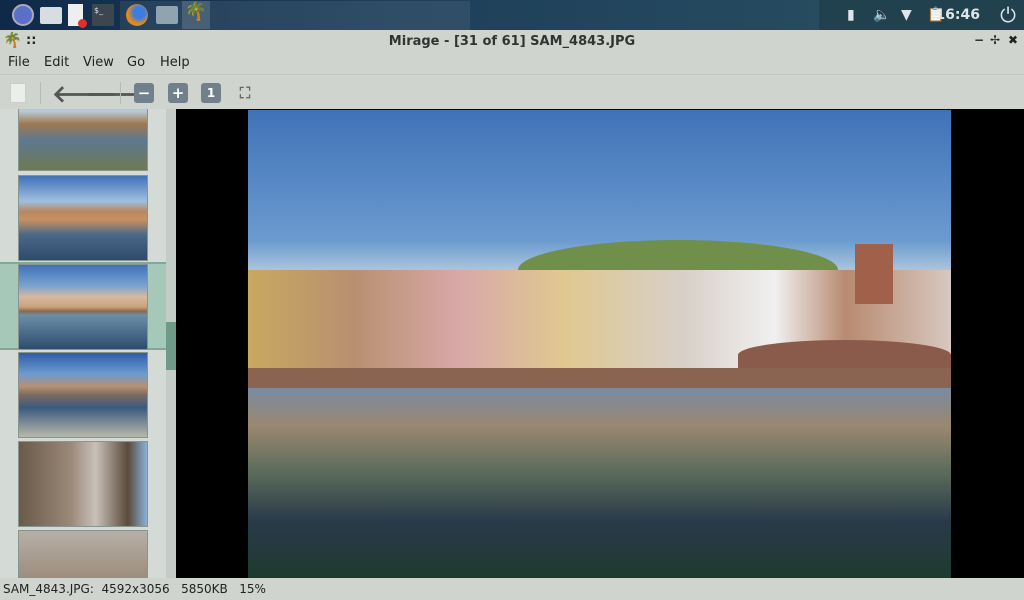 Image resolution: width=1024 pixels, height=600 pixels. What do you see at coordinates (196, 15) in the screenshot?
I see `mirage-icon: 🌴` at bounding box center [196, 15].